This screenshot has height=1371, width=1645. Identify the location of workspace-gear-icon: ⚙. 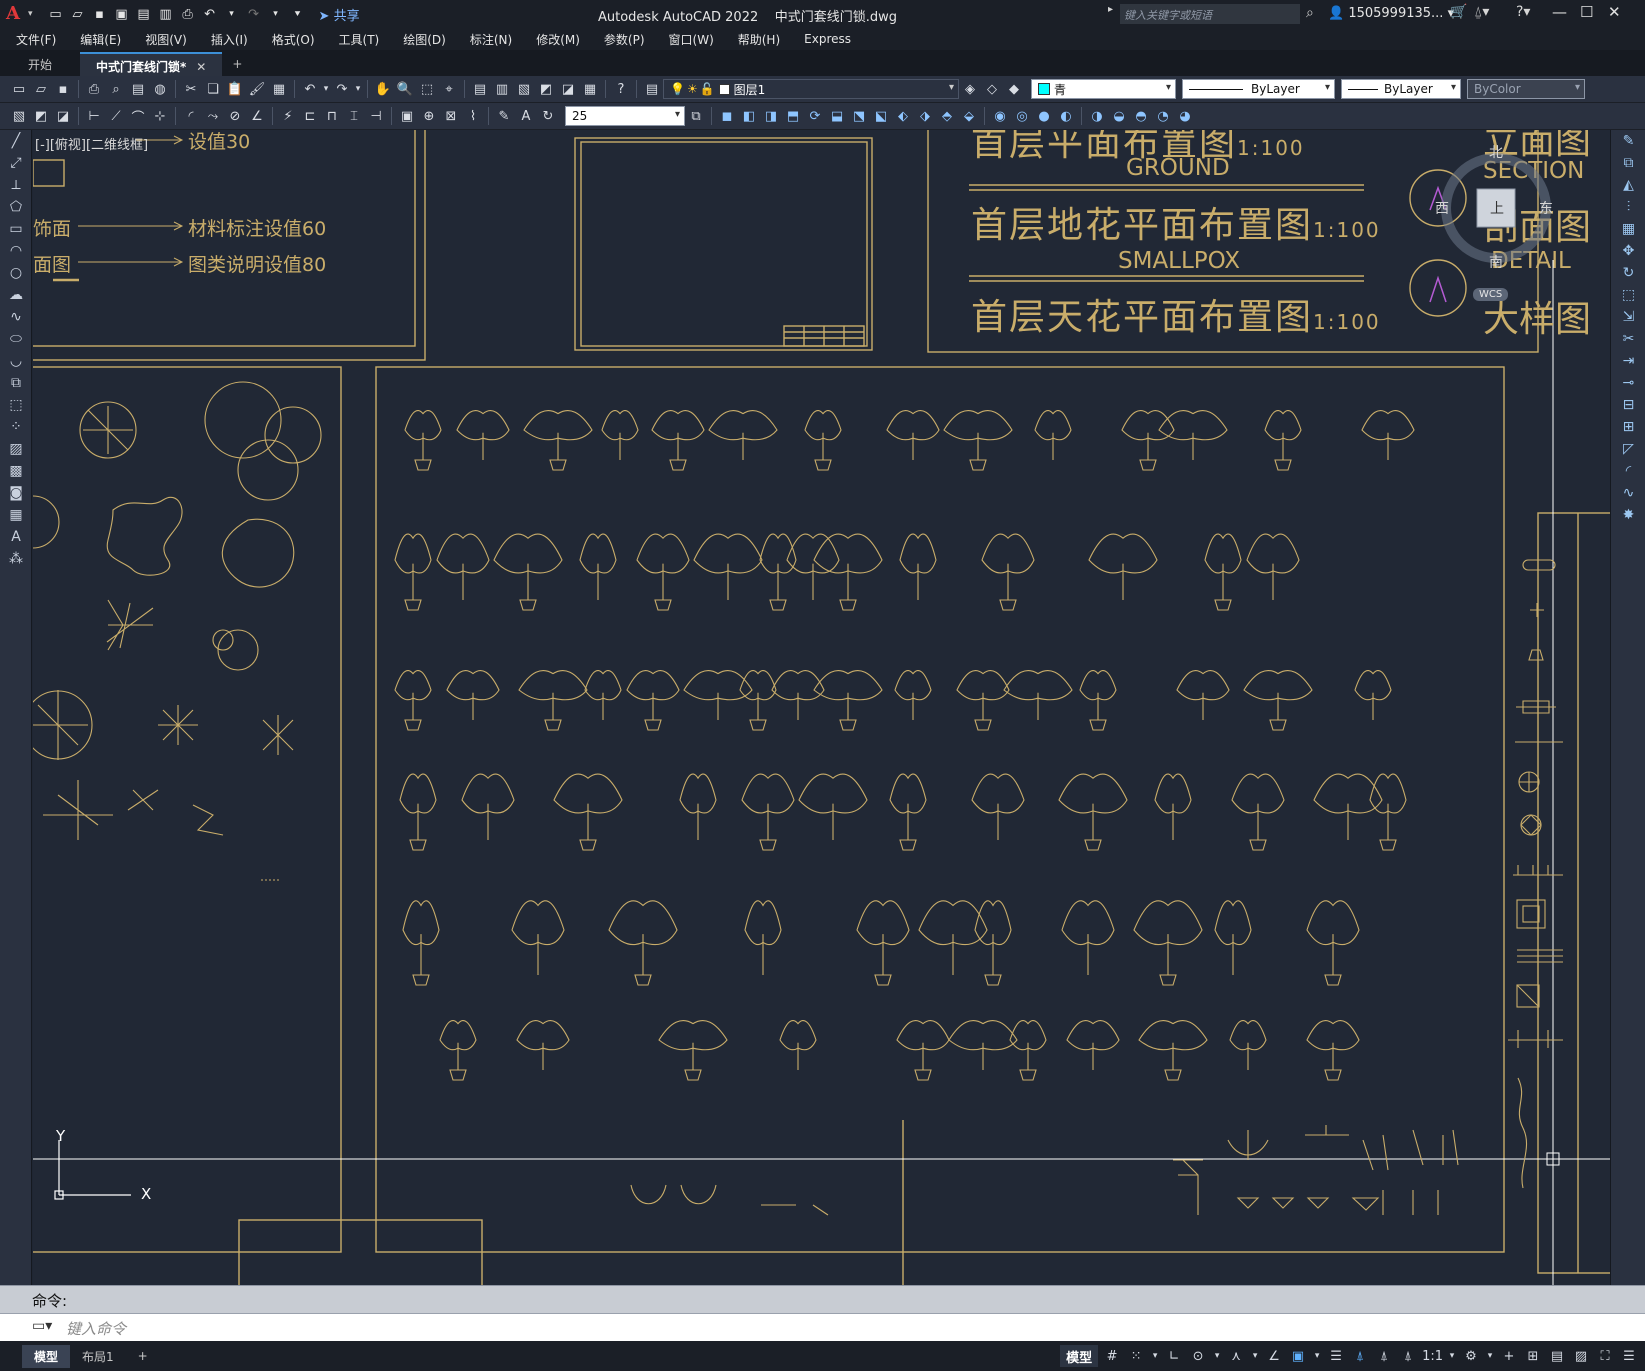
(1471, 1356).